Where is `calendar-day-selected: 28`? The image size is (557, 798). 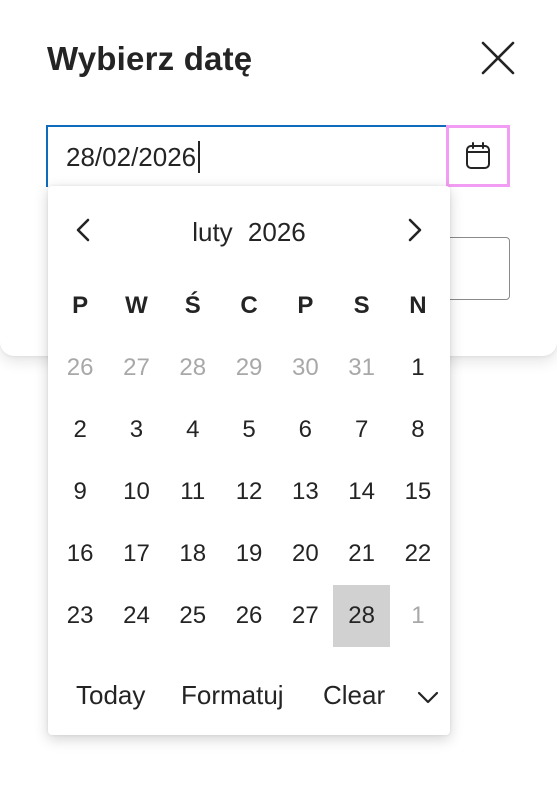 calendar-day-selected: 28 is located at coordinates (361, 616).